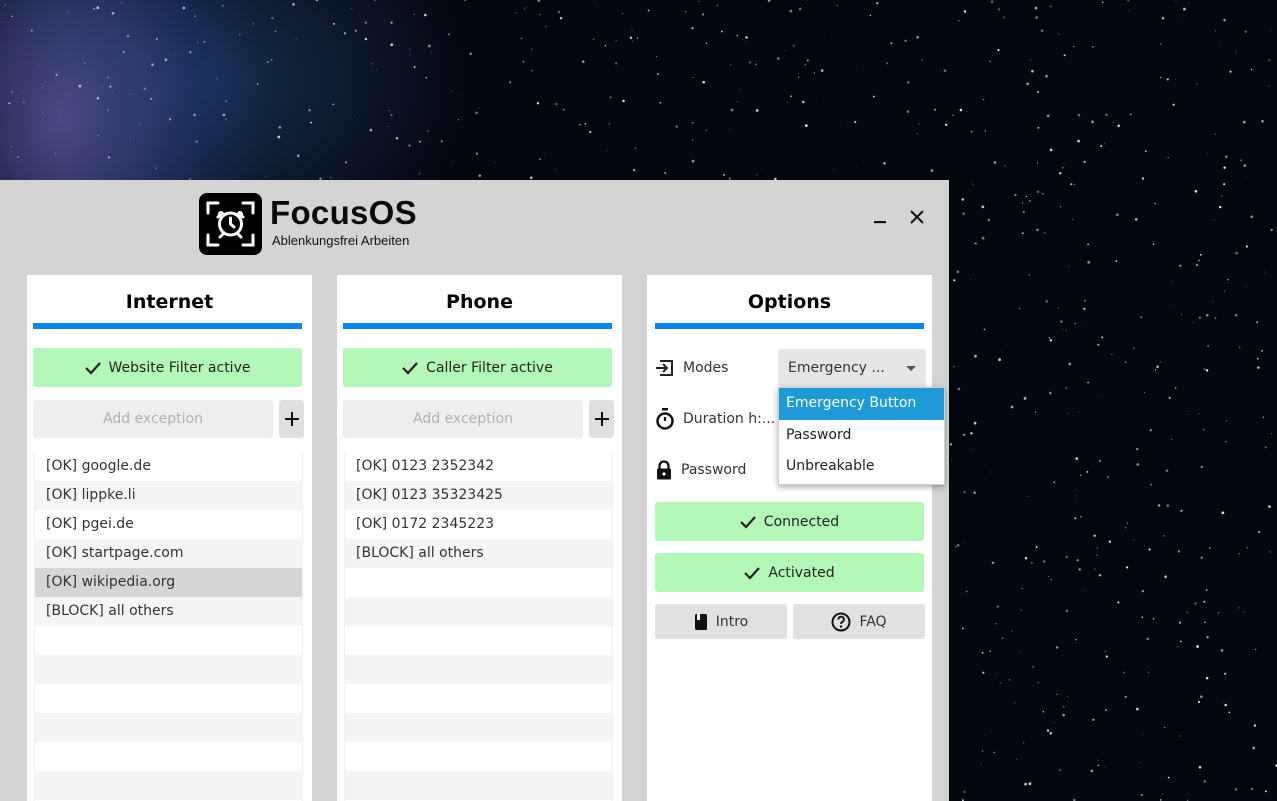 Image resolution: width=1277 pixels, height=801 pixels. What do you see at coordinates (859, 621) in the screenshot?
I see `faq-button: FAQ` at bounding box center [859, 621].